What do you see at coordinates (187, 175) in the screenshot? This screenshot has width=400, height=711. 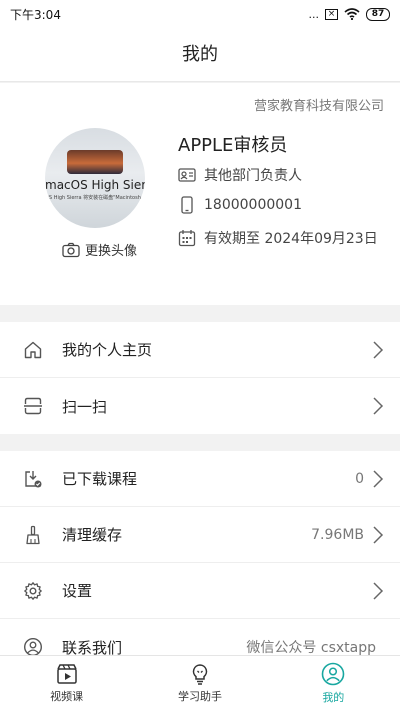 I see `id-card-icon` at bounding box center [187, 175].